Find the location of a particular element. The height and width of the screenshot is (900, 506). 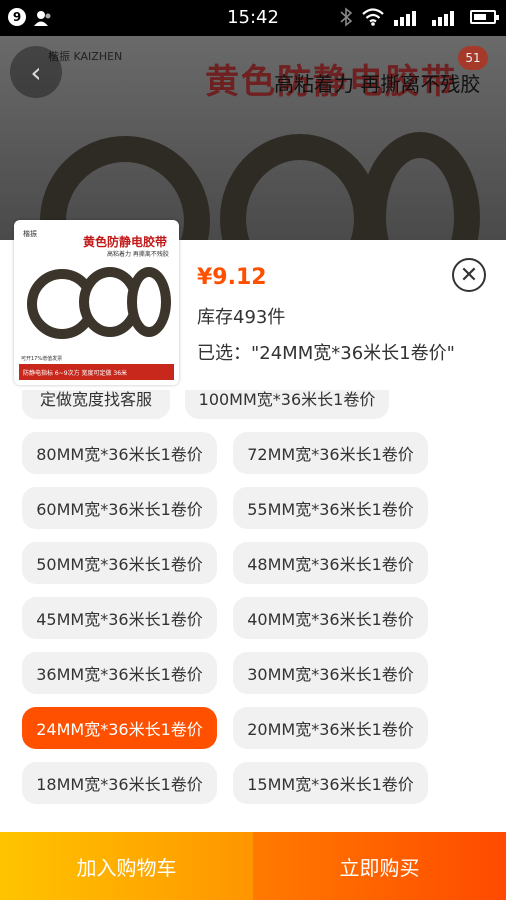

action-bar: 加入购物车 立即购买 is located at coordinates (253, 866).